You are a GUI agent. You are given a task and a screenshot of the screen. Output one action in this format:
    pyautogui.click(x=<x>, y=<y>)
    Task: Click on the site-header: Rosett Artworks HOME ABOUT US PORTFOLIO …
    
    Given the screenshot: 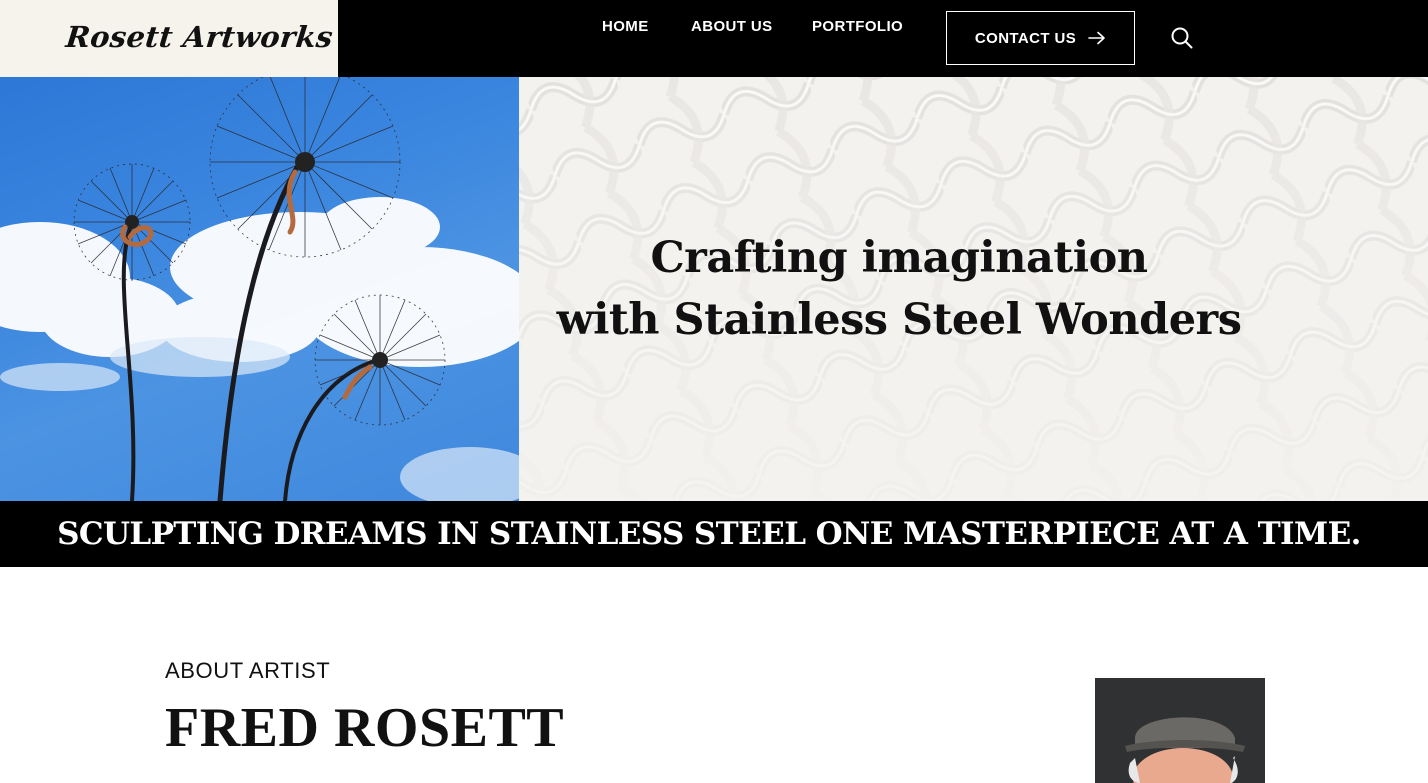 What is the action you would take?
    pyautogui.click(x=714, y=38)
    